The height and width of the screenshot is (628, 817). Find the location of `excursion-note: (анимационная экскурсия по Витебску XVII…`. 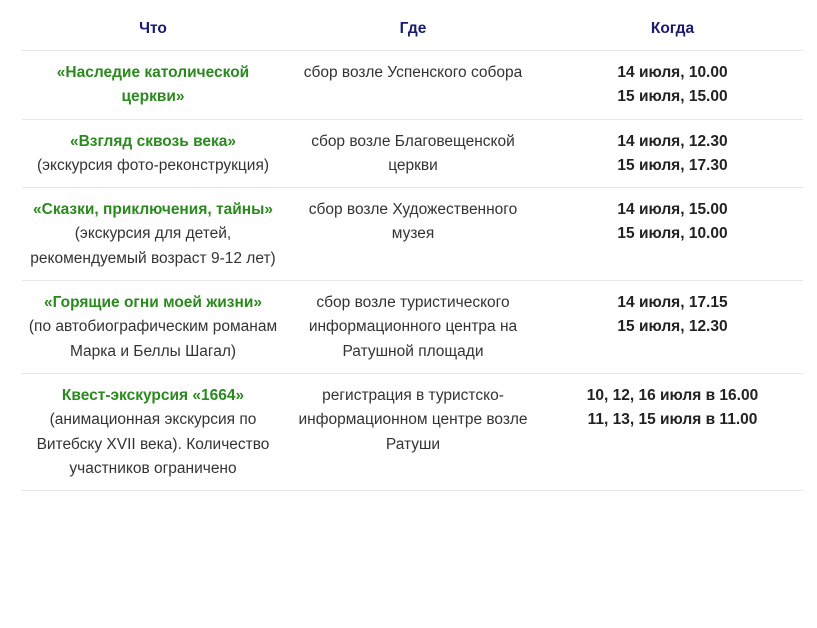

excursion-note: (анимационная экскурсия по Витебску XVII… is located at coordinates (153, 444).